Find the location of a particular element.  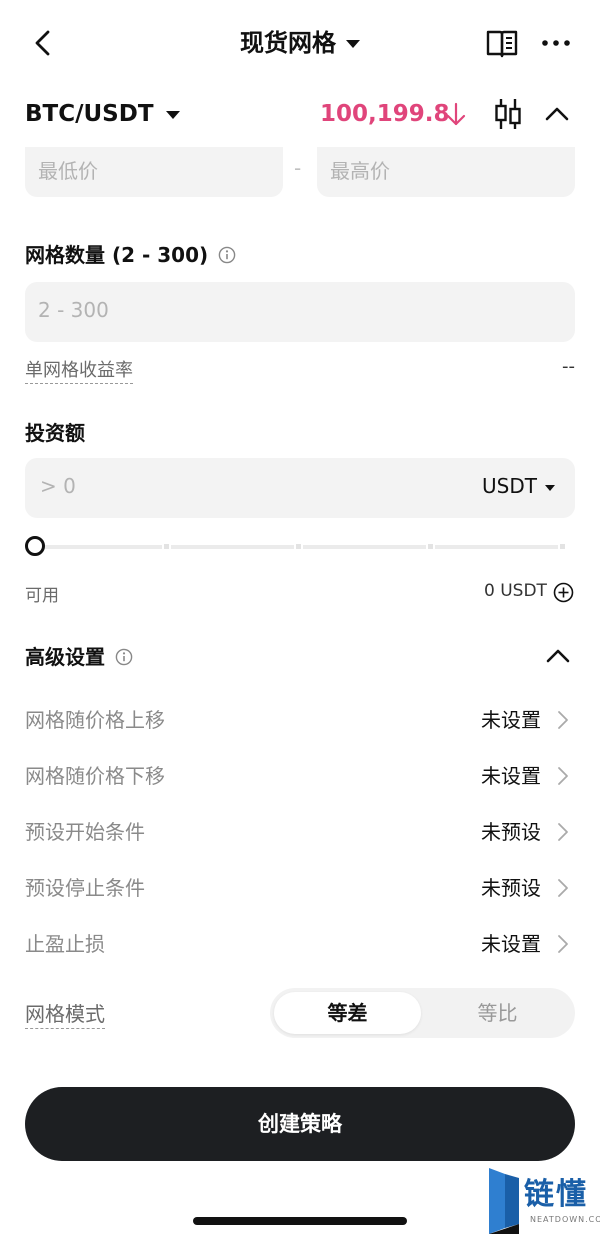

guide-button is located at coordinates (502, 43).